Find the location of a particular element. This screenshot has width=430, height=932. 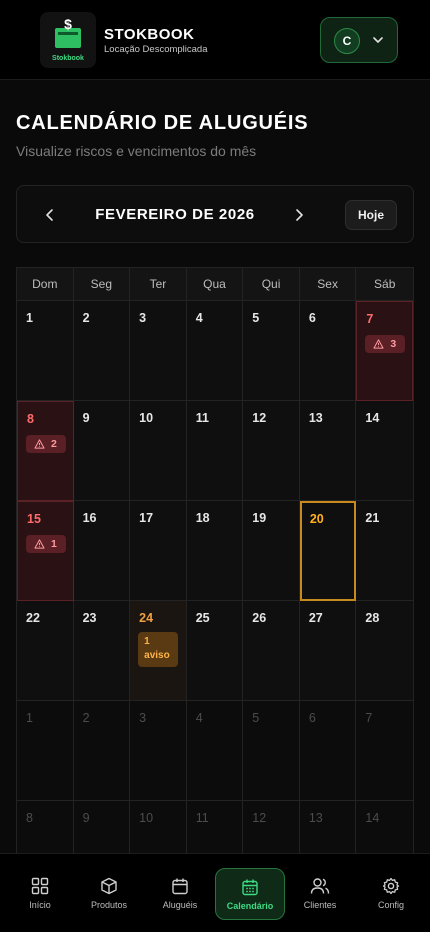

nav-item-inicio: Início is located at coordinates (40, 894).